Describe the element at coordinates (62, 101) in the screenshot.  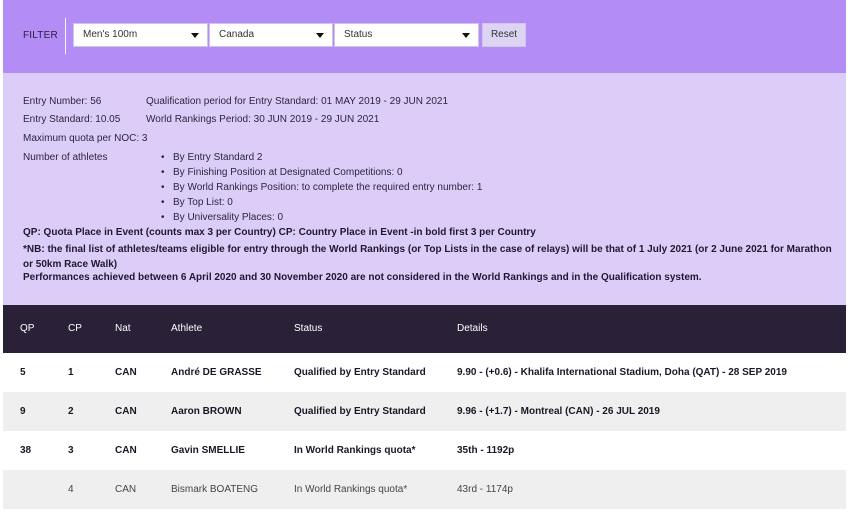
I see `entry-number: Entry Number: 56` at that location.